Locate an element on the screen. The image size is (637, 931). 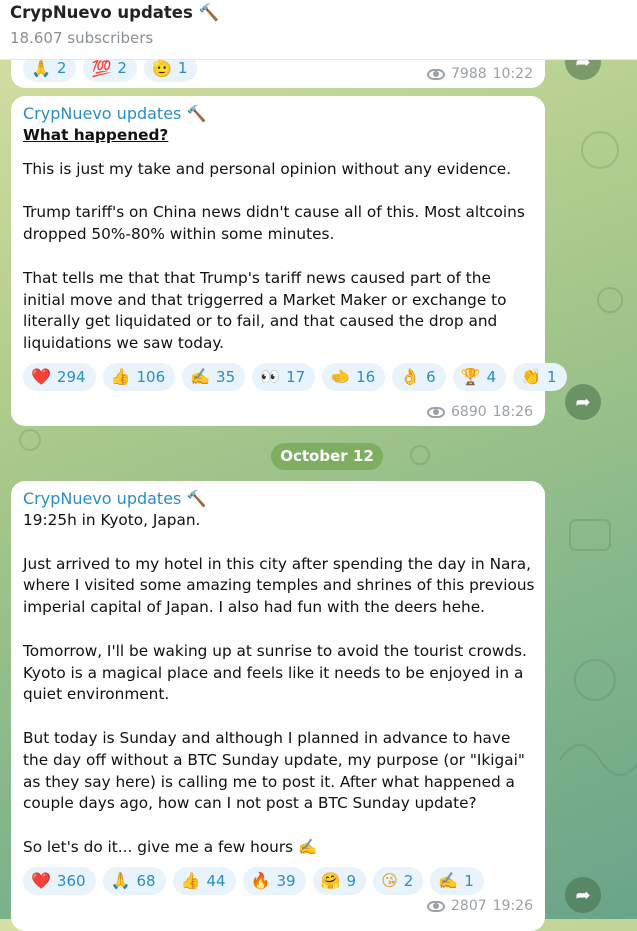
reaction-emoji: 🏆 is located at coordinates (470, 377).